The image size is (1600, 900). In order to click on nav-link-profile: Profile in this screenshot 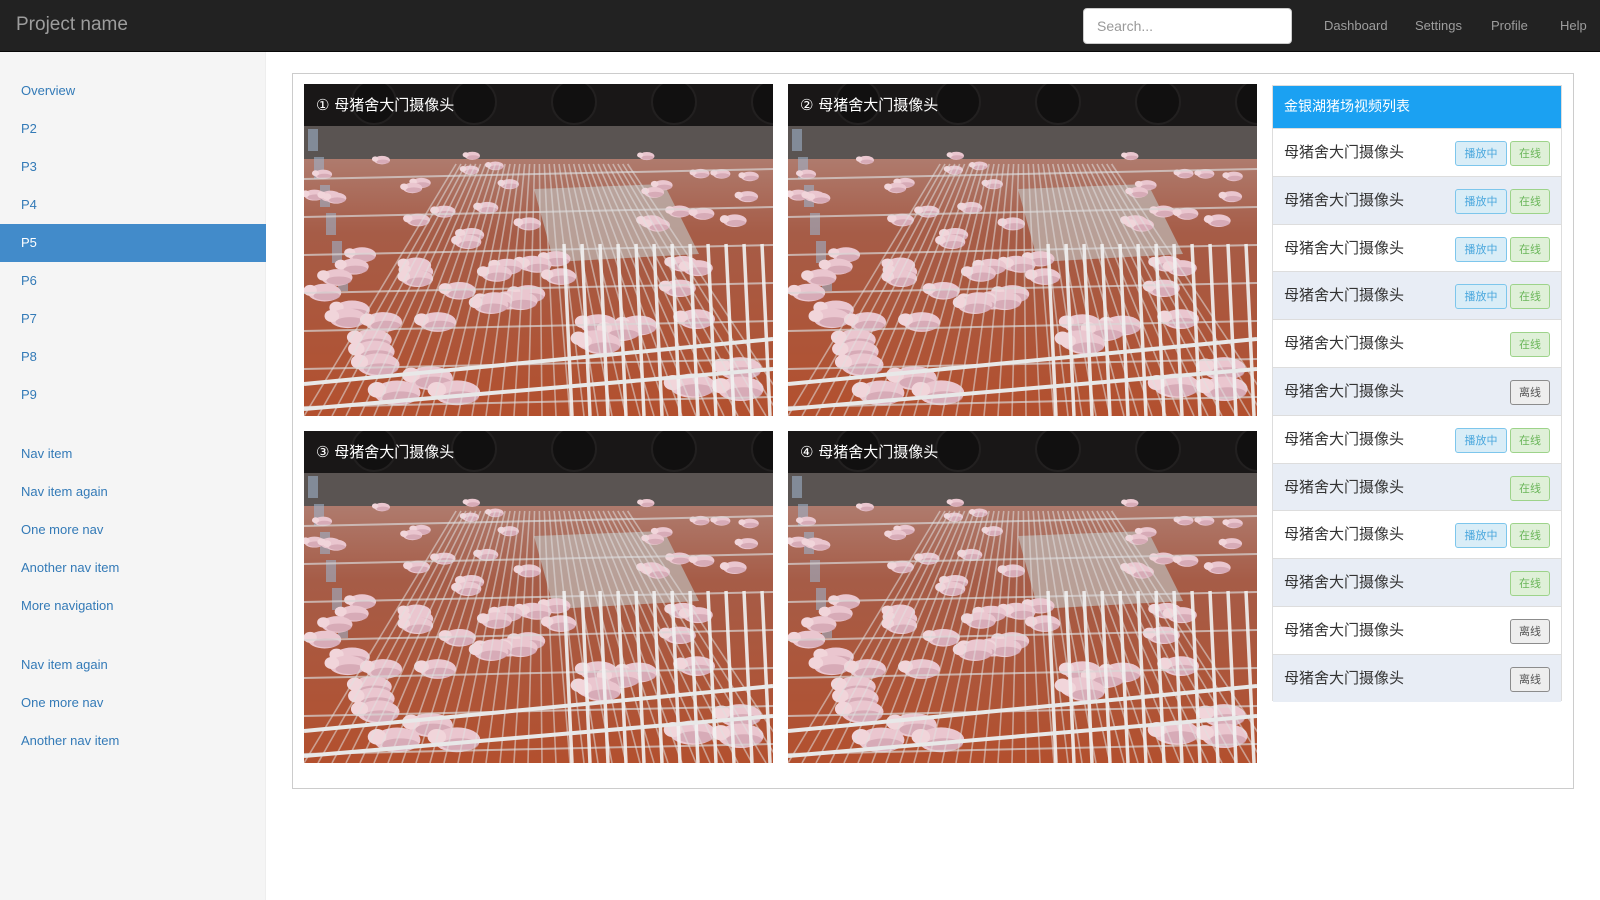, I will do `click(1509, 25)`.